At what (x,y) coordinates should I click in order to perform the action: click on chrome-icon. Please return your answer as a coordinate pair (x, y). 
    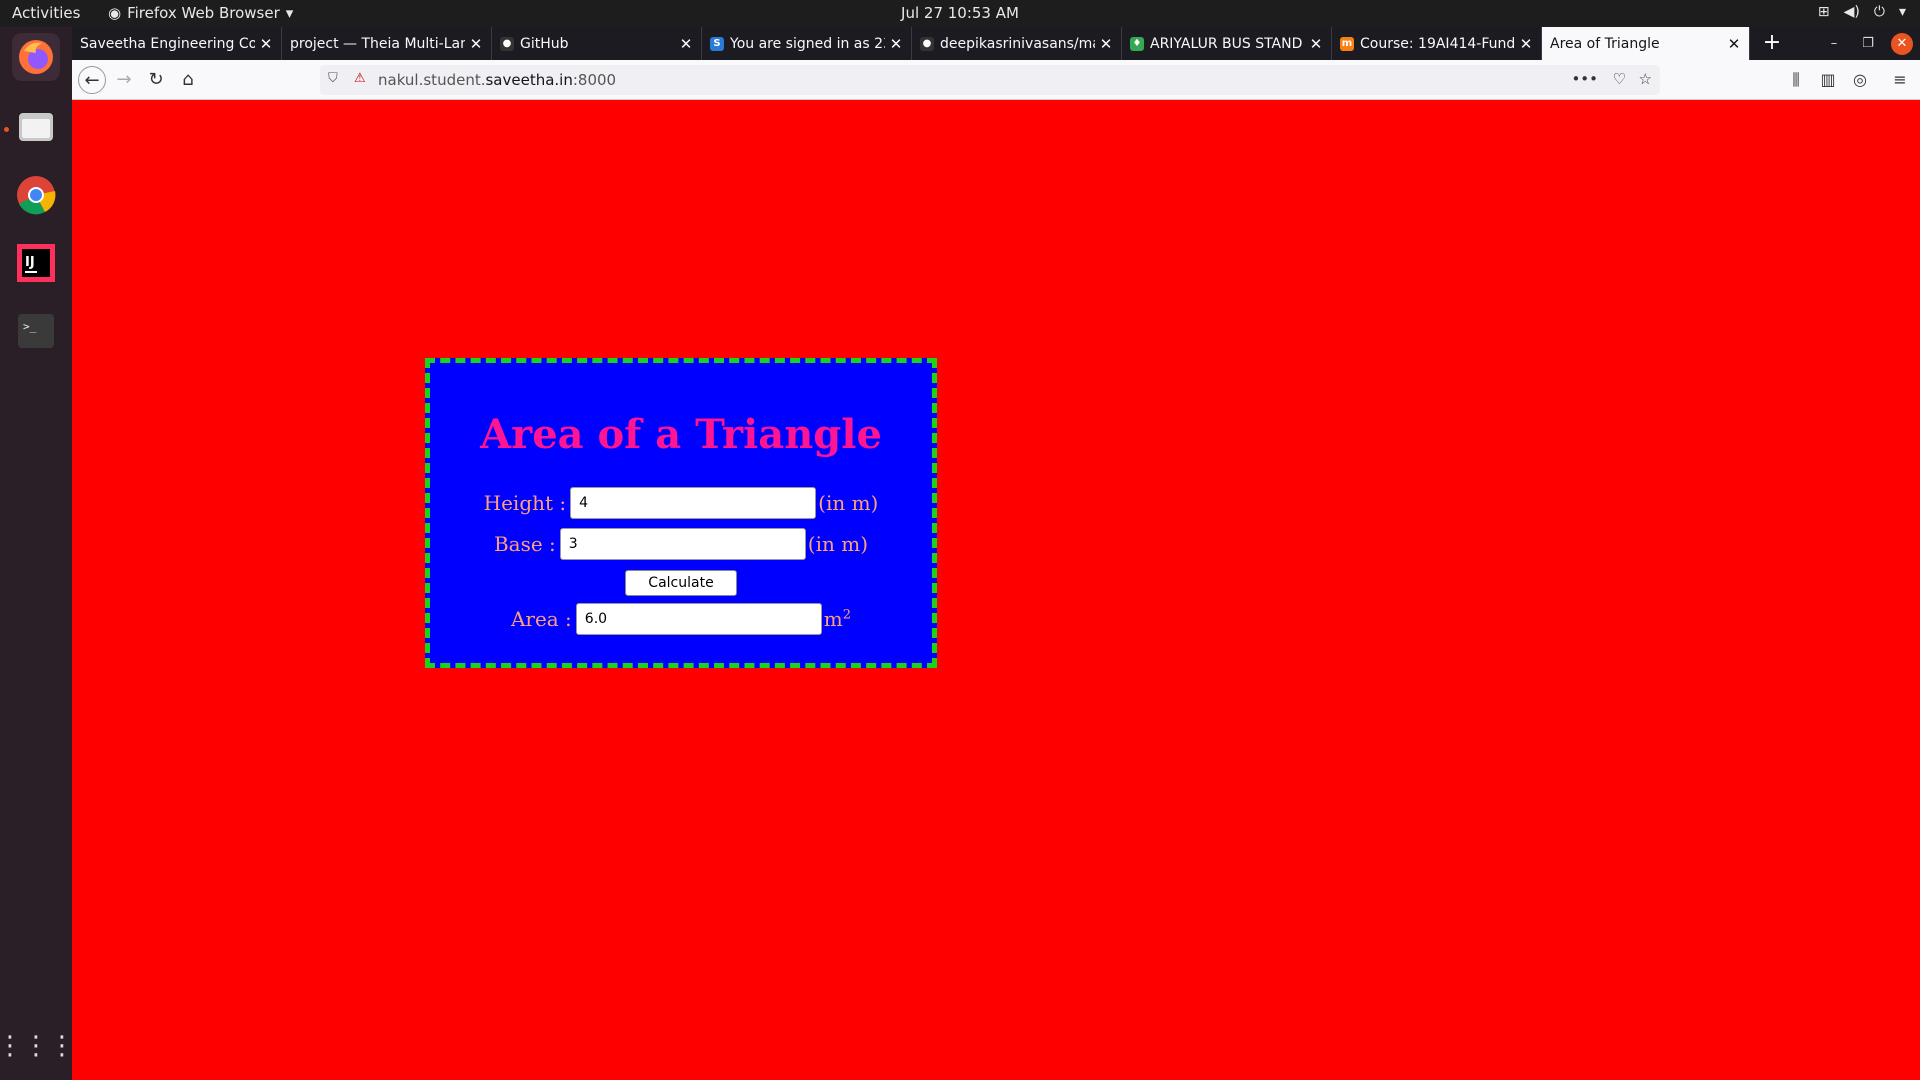
    Looking at the image, I should click on (36, 195).